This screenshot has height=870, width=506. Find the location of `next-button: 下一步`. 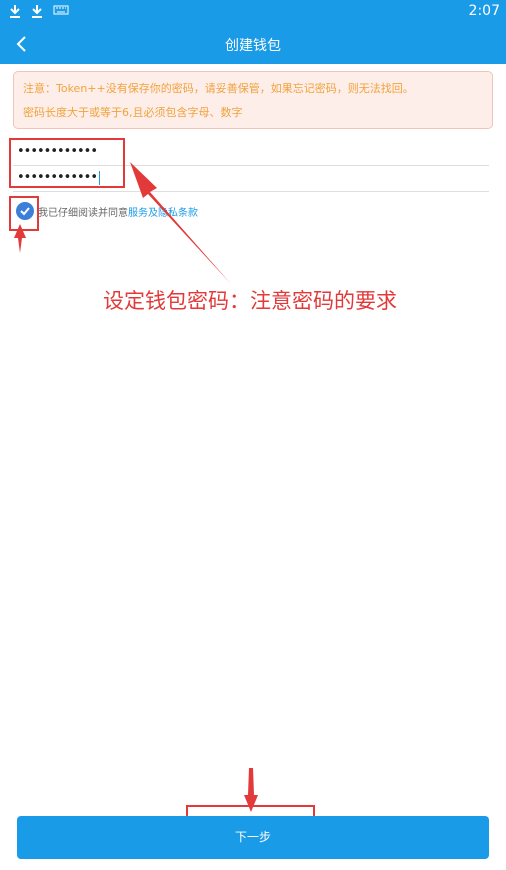

next-button: 下一步 is located at coordinates (253, 837).